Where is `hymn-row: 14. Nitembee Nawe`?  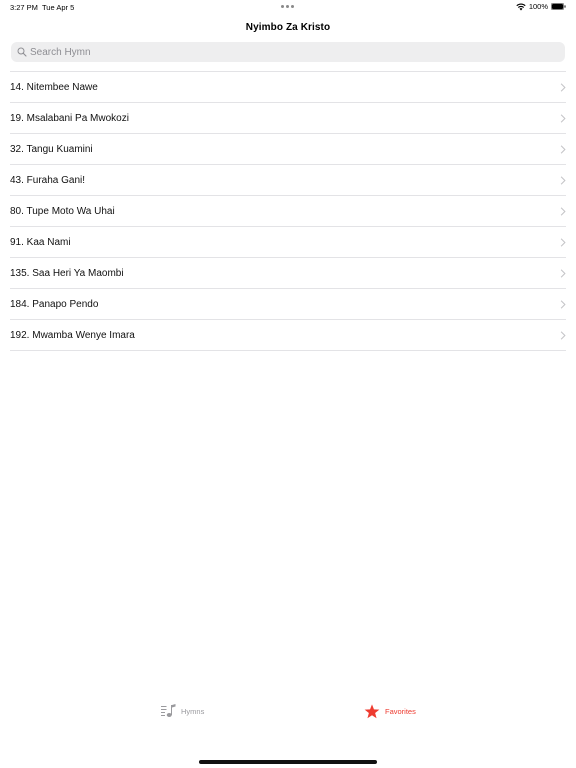 hymn-row: 14. Nitembee Nawe is located at coordinates (288, 87).